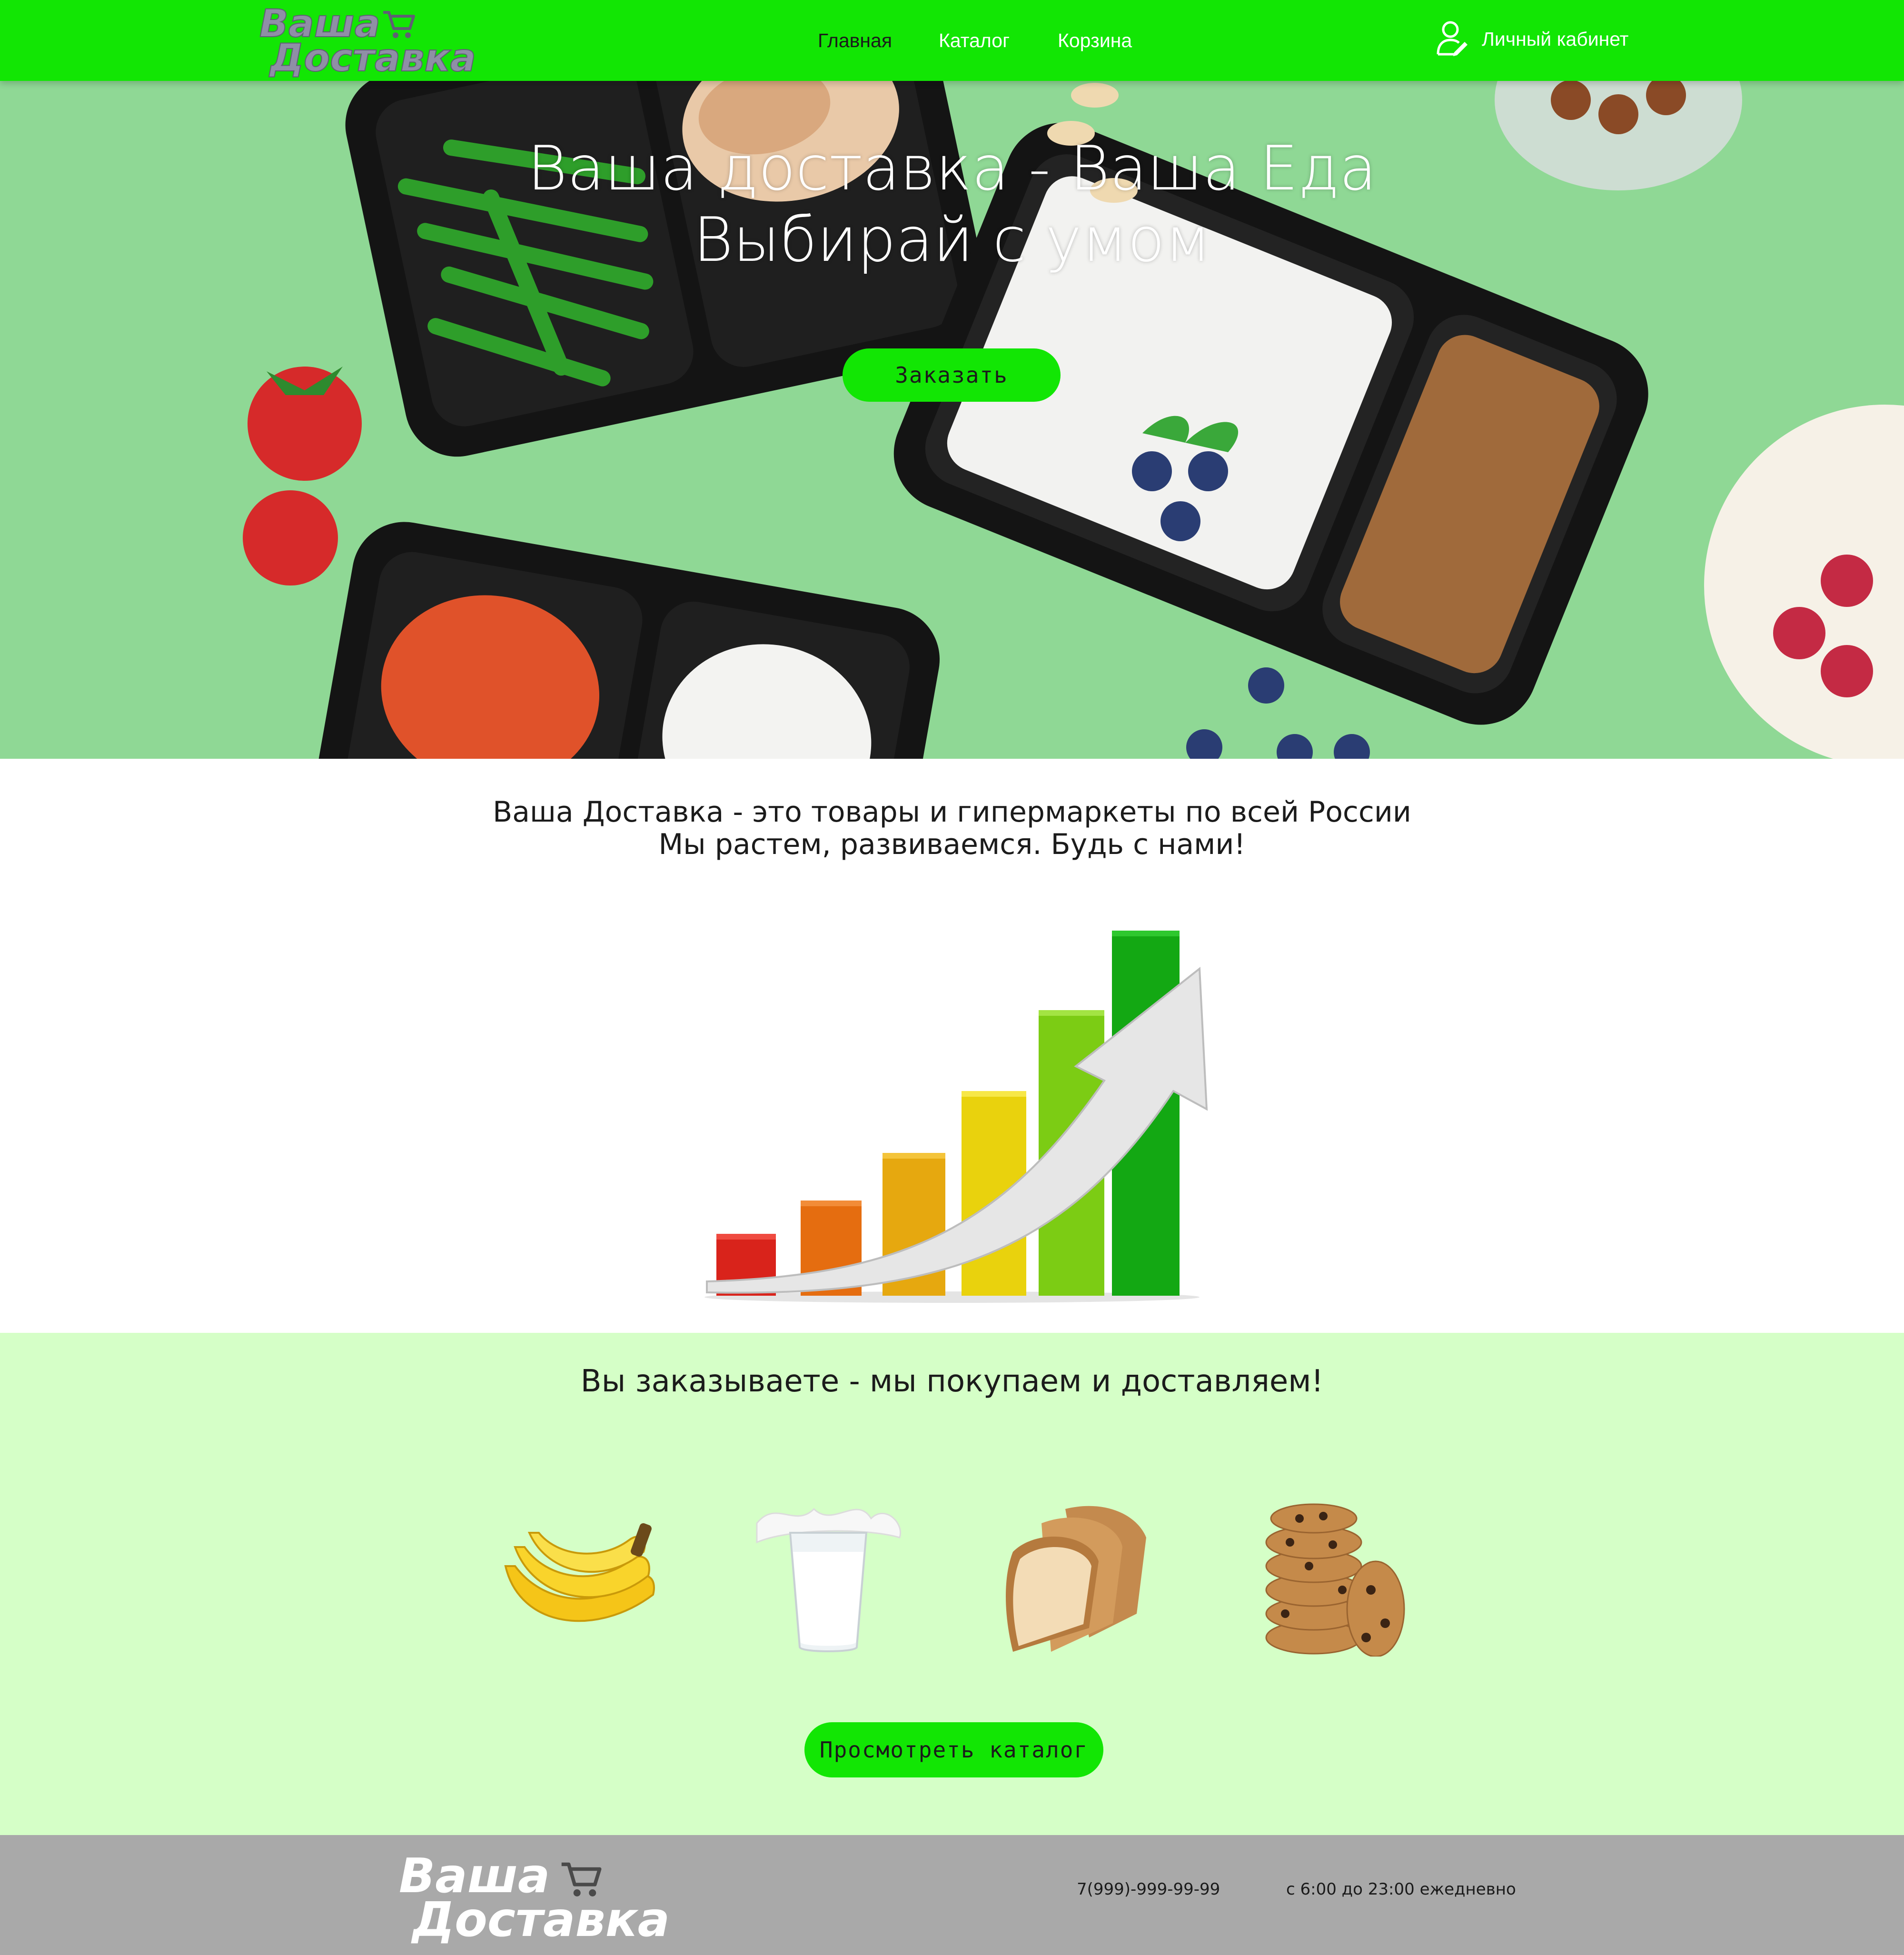 This screenshot has width=1904, height=1955. What do you see at coordinates (952, 241) in the screenshot?
I see `hero-title-line-2: Выбирай с умом` at bounding box center [952, 241].